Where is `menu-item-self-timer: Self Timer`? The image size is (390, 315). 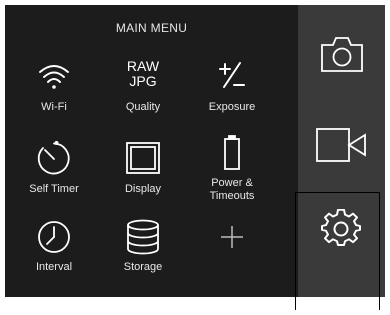
menu-item-self-timer: Self Timer is located at coordinates (54, 178).